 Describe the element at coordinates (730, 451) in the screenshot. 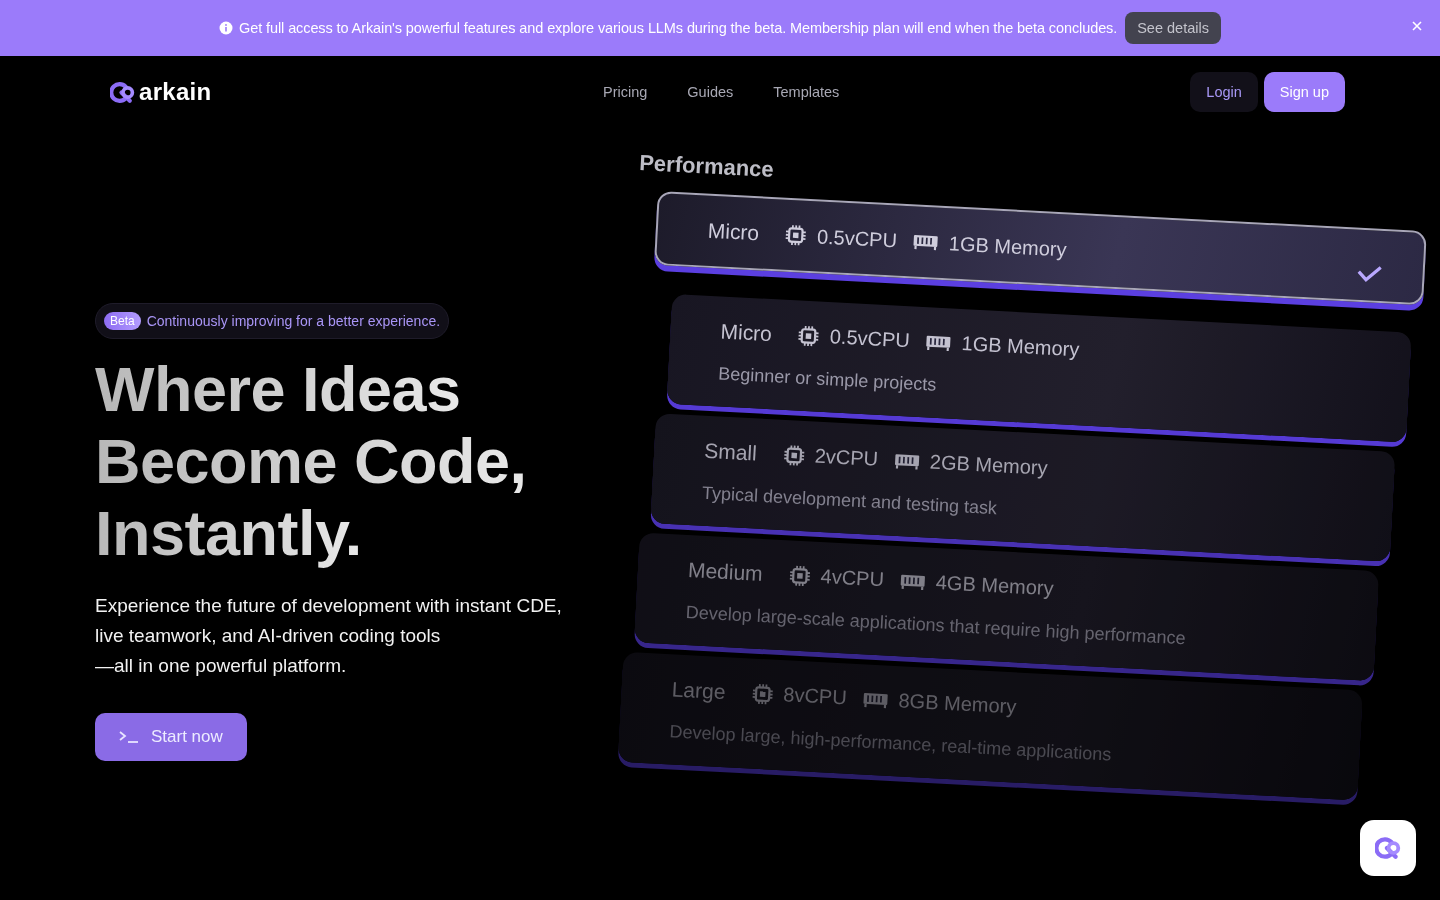

I see `plan-name: Small` at that location.